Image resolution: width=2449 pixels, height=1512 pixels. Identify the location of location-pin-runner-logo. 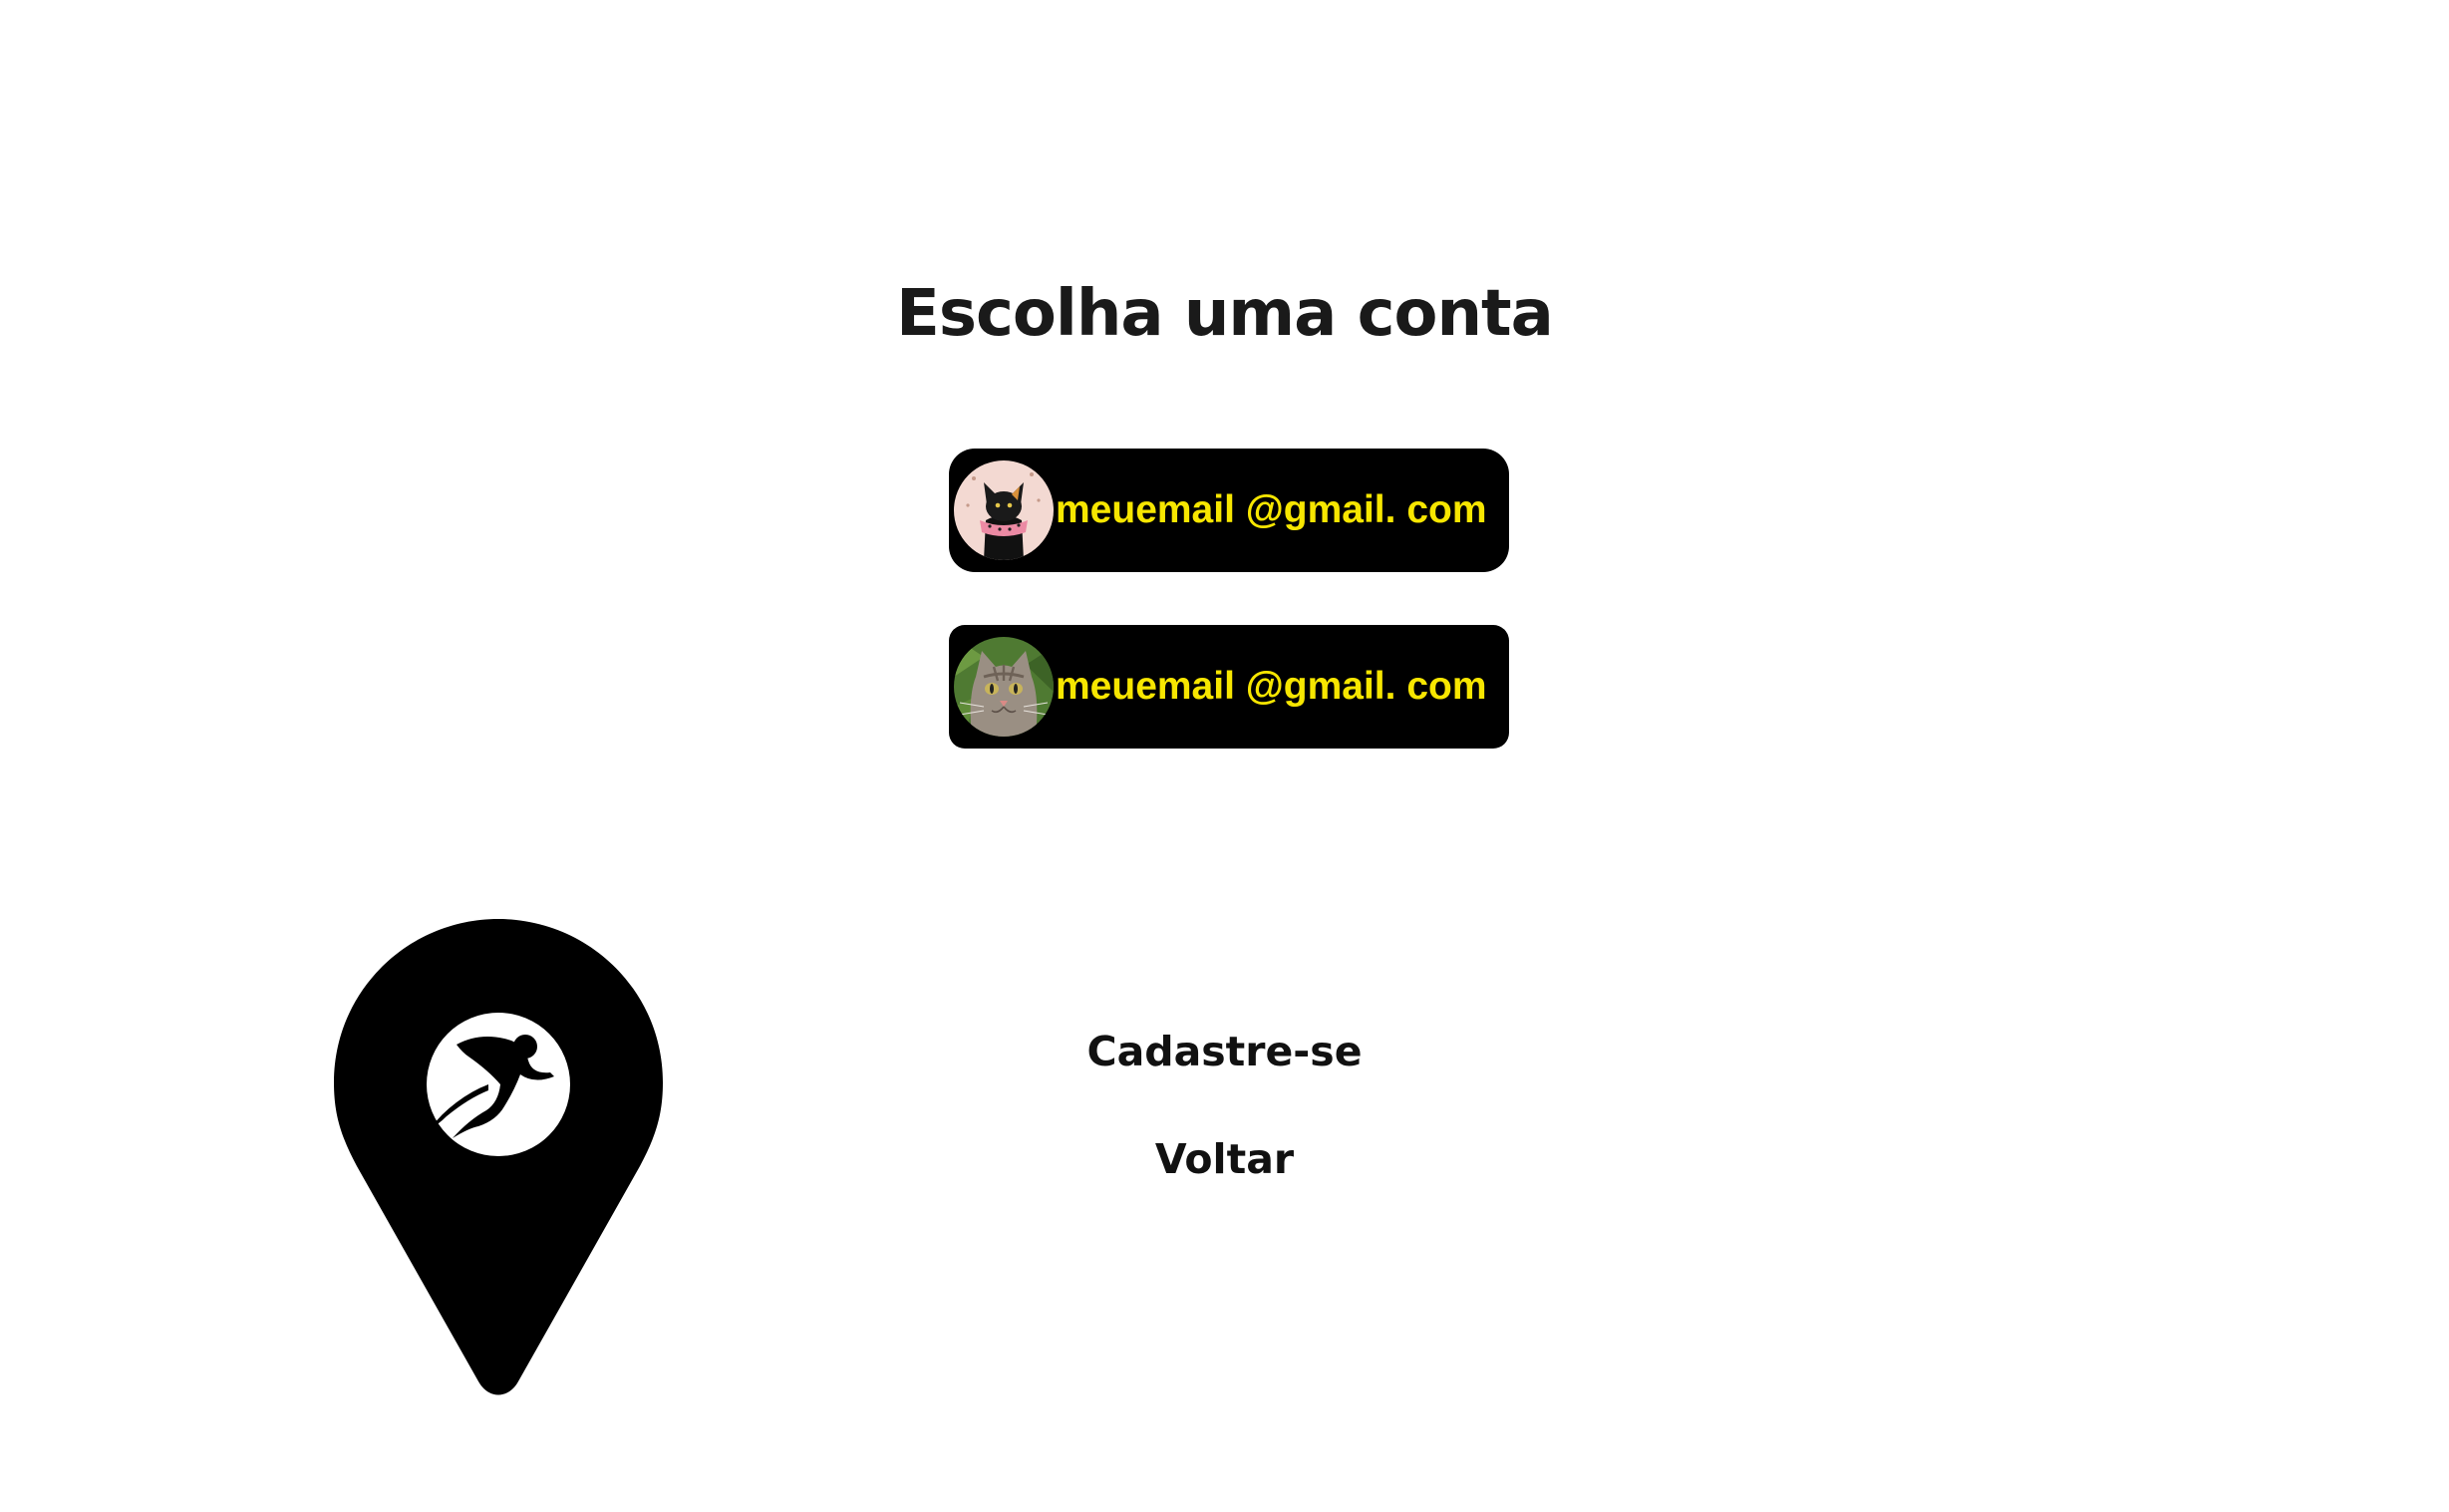
(498, 1159).